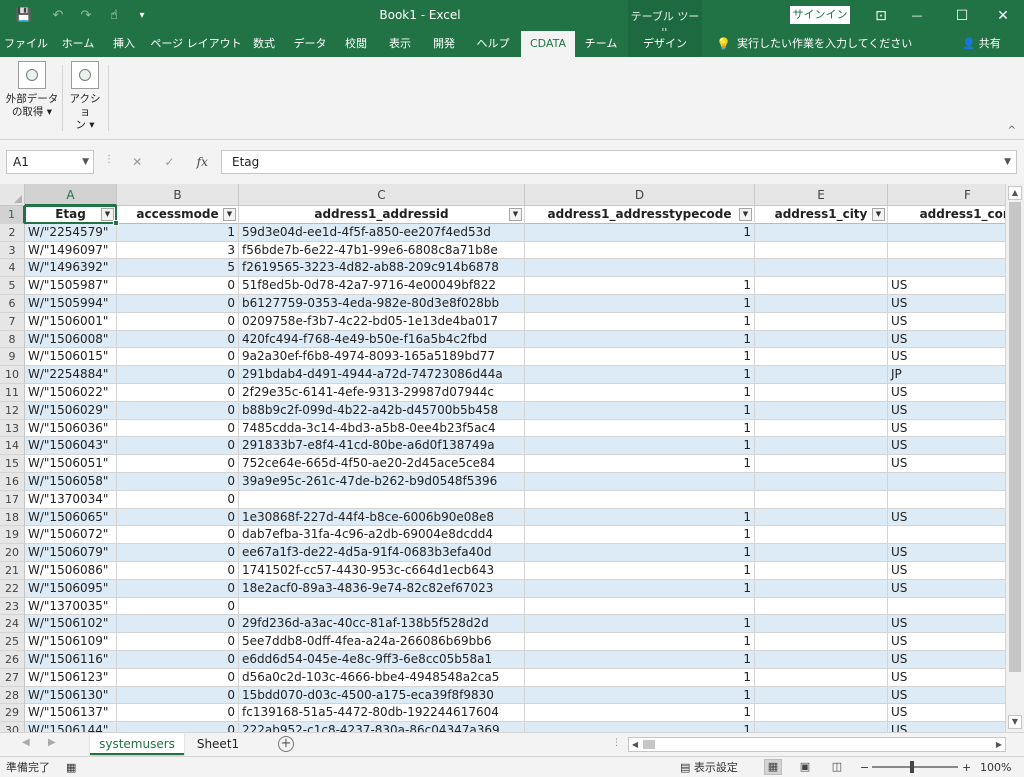 Image resolution: width=1024 pixels, height=777 pixels. I want to click on horizontal-scroll-thumb, so click(649, 744).